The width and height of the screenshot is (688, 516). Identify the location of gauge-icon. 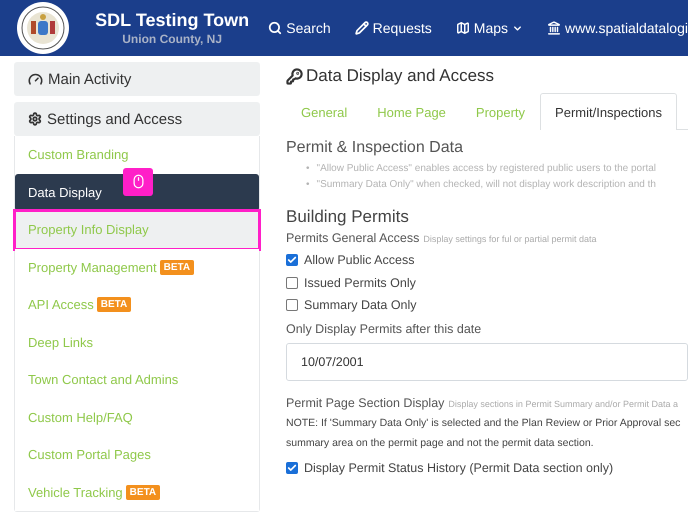
(35, 79).